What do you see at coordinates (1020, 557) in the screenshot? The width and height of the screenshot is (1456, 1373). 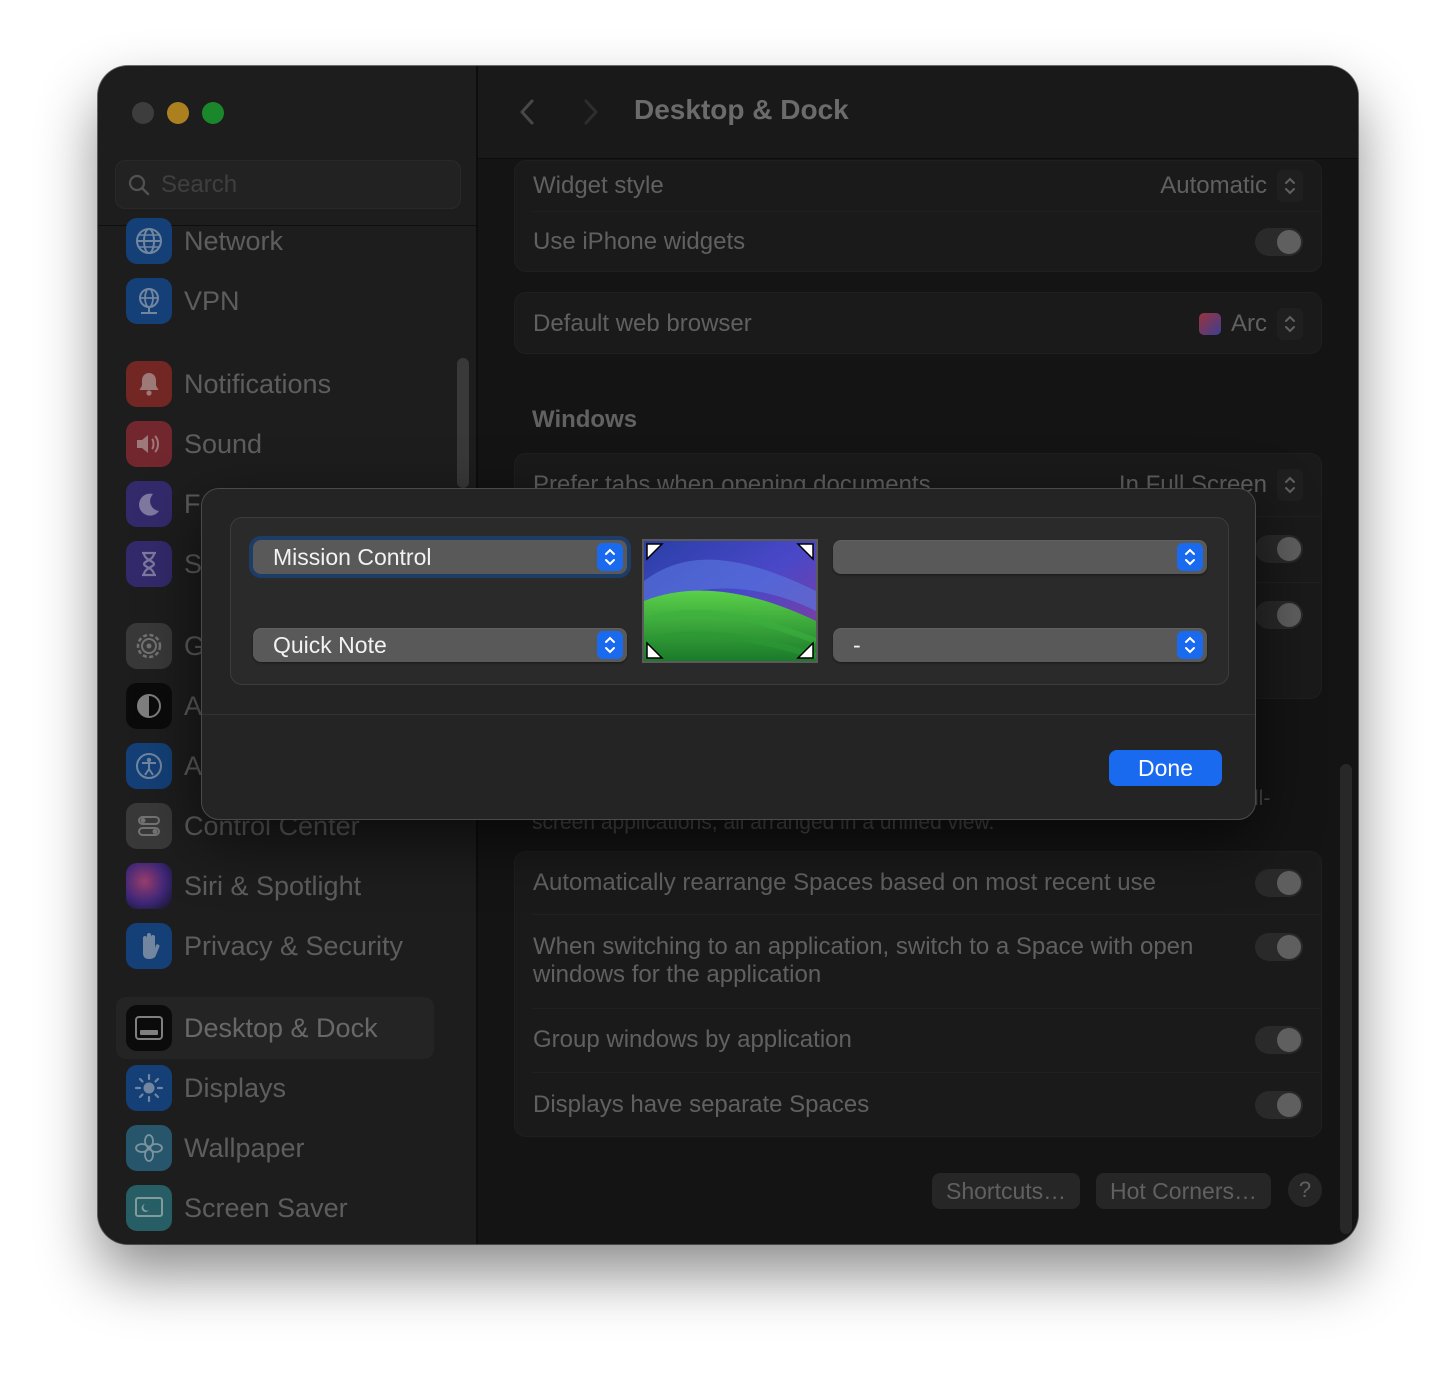 I see `top-right-corner-select` at bounding box center [1020, 557].